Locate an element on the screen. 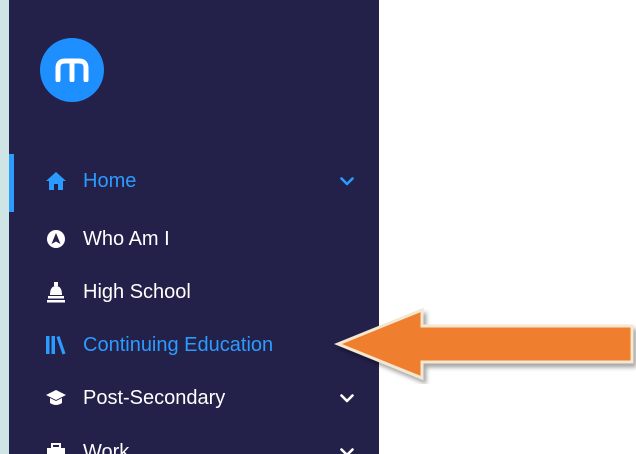 This screenshot has height=454, width=636. compass-icon is located at coordinates (56, 239).